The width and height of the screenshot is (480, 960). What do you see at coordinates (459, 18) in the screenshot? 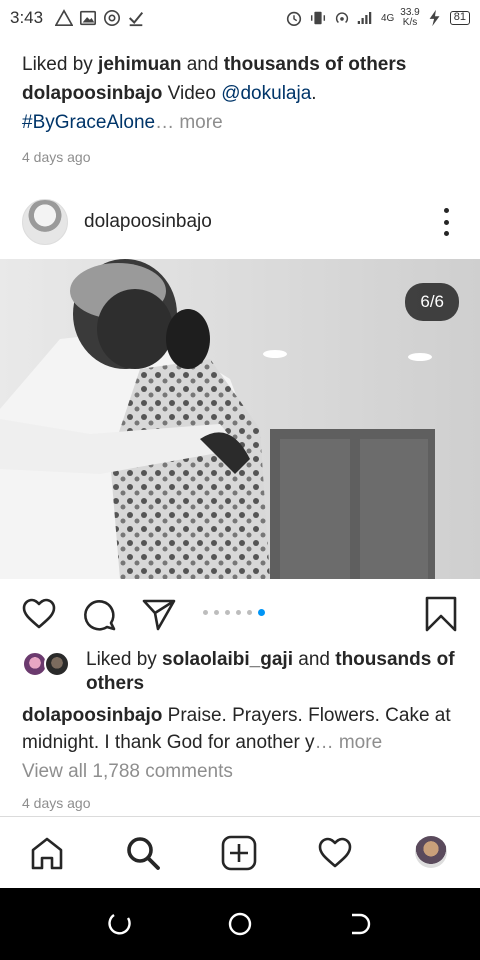
I see `battery-level: 81` at bounding box center [459, 18].